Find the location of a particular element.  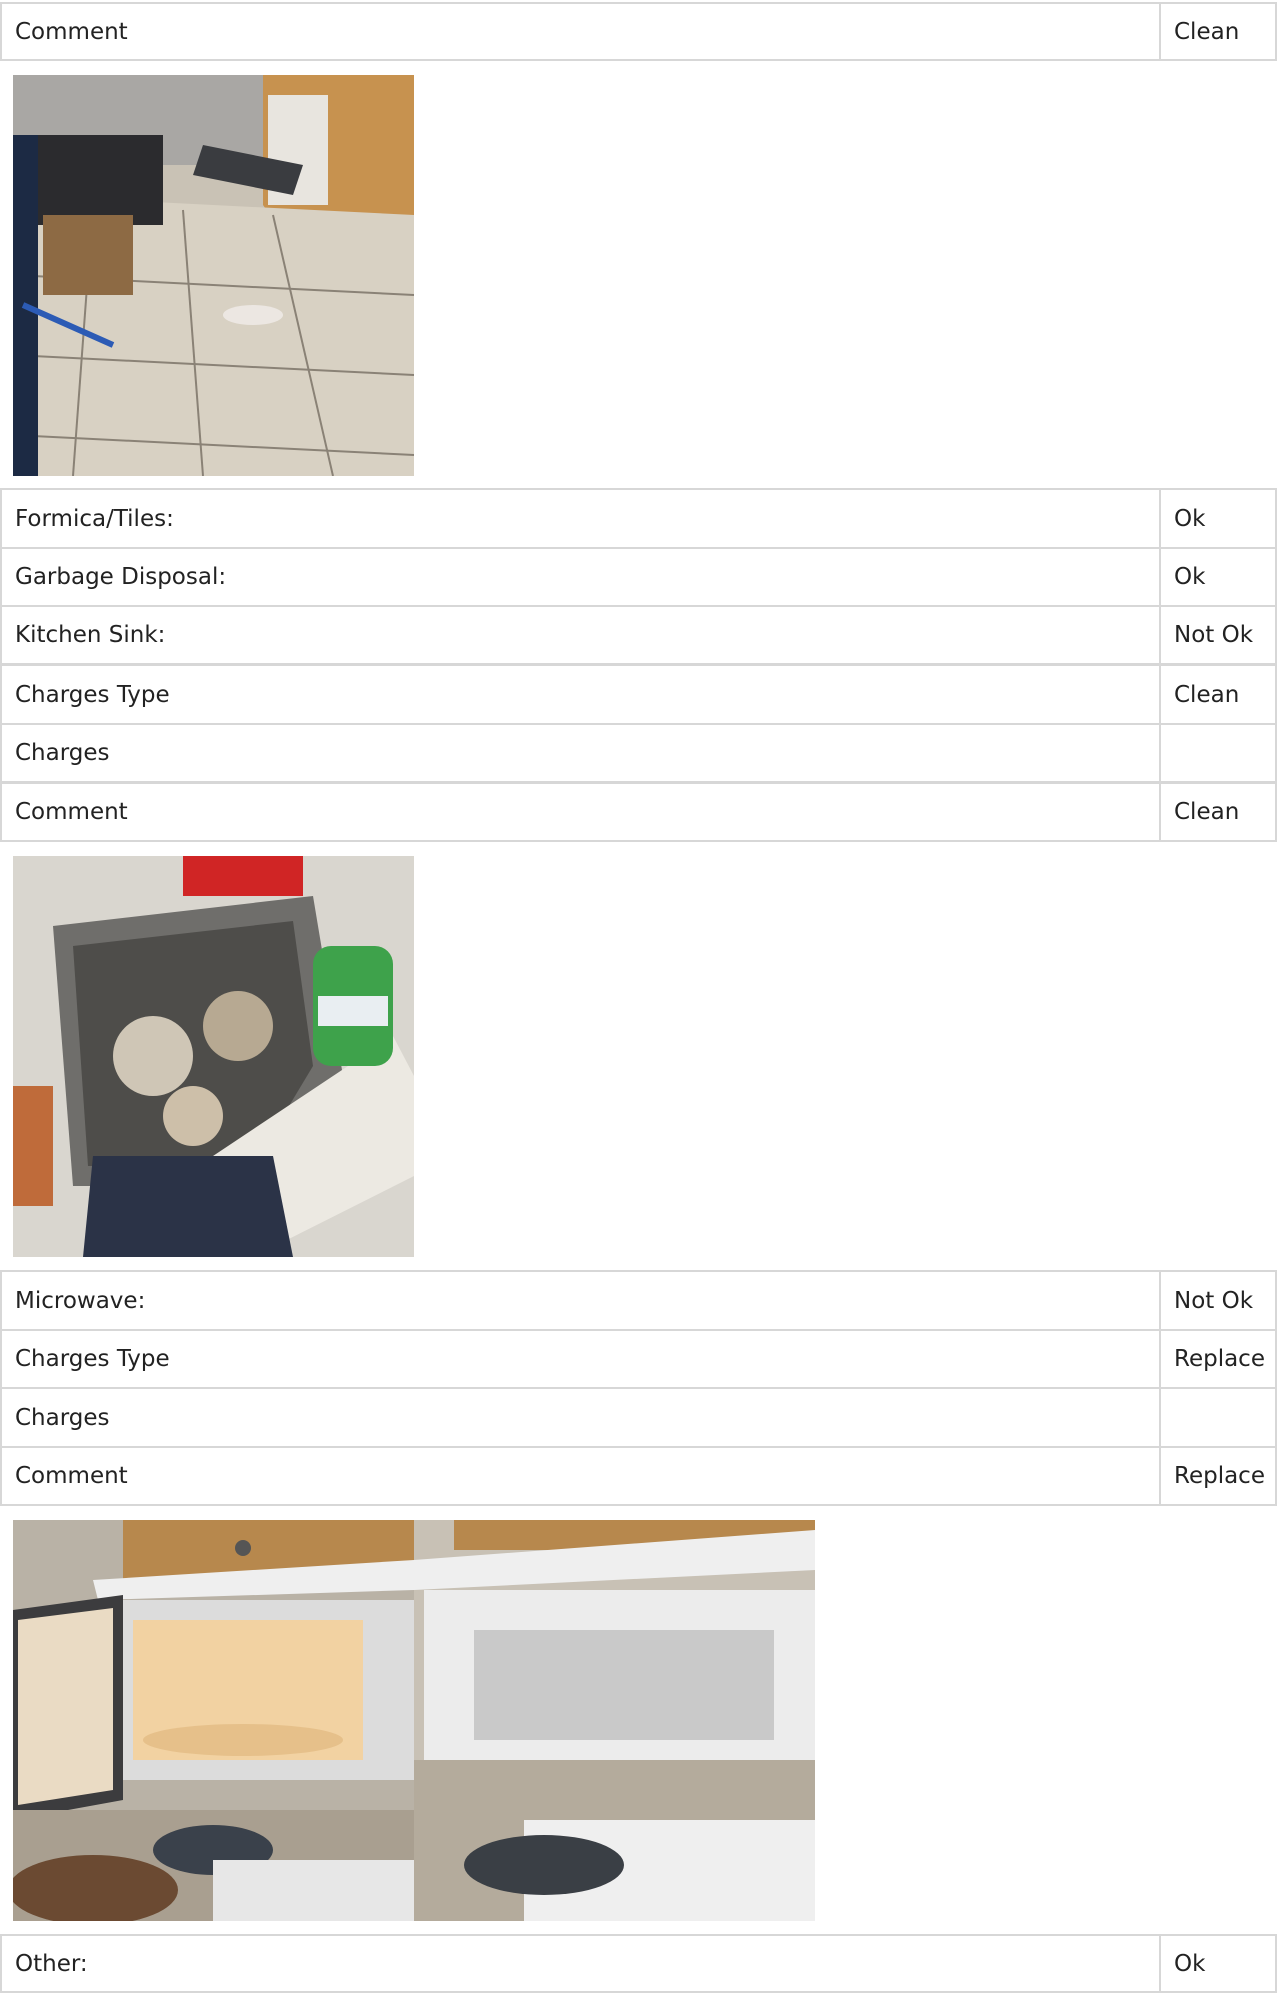

row-label: Microwave: is located at coordinates (580, 1300).